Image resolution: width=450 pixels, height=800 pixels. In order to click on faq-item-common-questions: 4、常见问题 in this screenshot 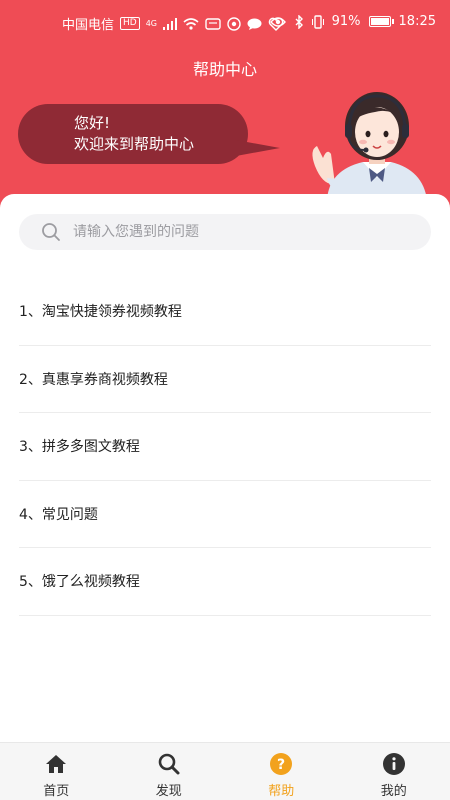, I will do `click(225, 514)`.